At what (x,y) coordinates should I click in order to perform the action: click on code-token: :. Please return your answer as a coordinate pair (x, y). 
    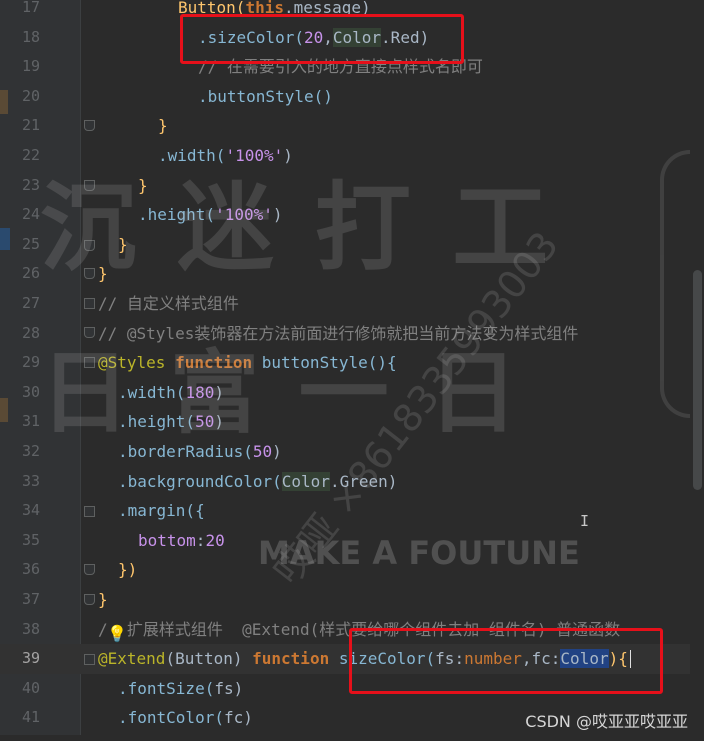
    Looking at the image, I should click on (200, 540).